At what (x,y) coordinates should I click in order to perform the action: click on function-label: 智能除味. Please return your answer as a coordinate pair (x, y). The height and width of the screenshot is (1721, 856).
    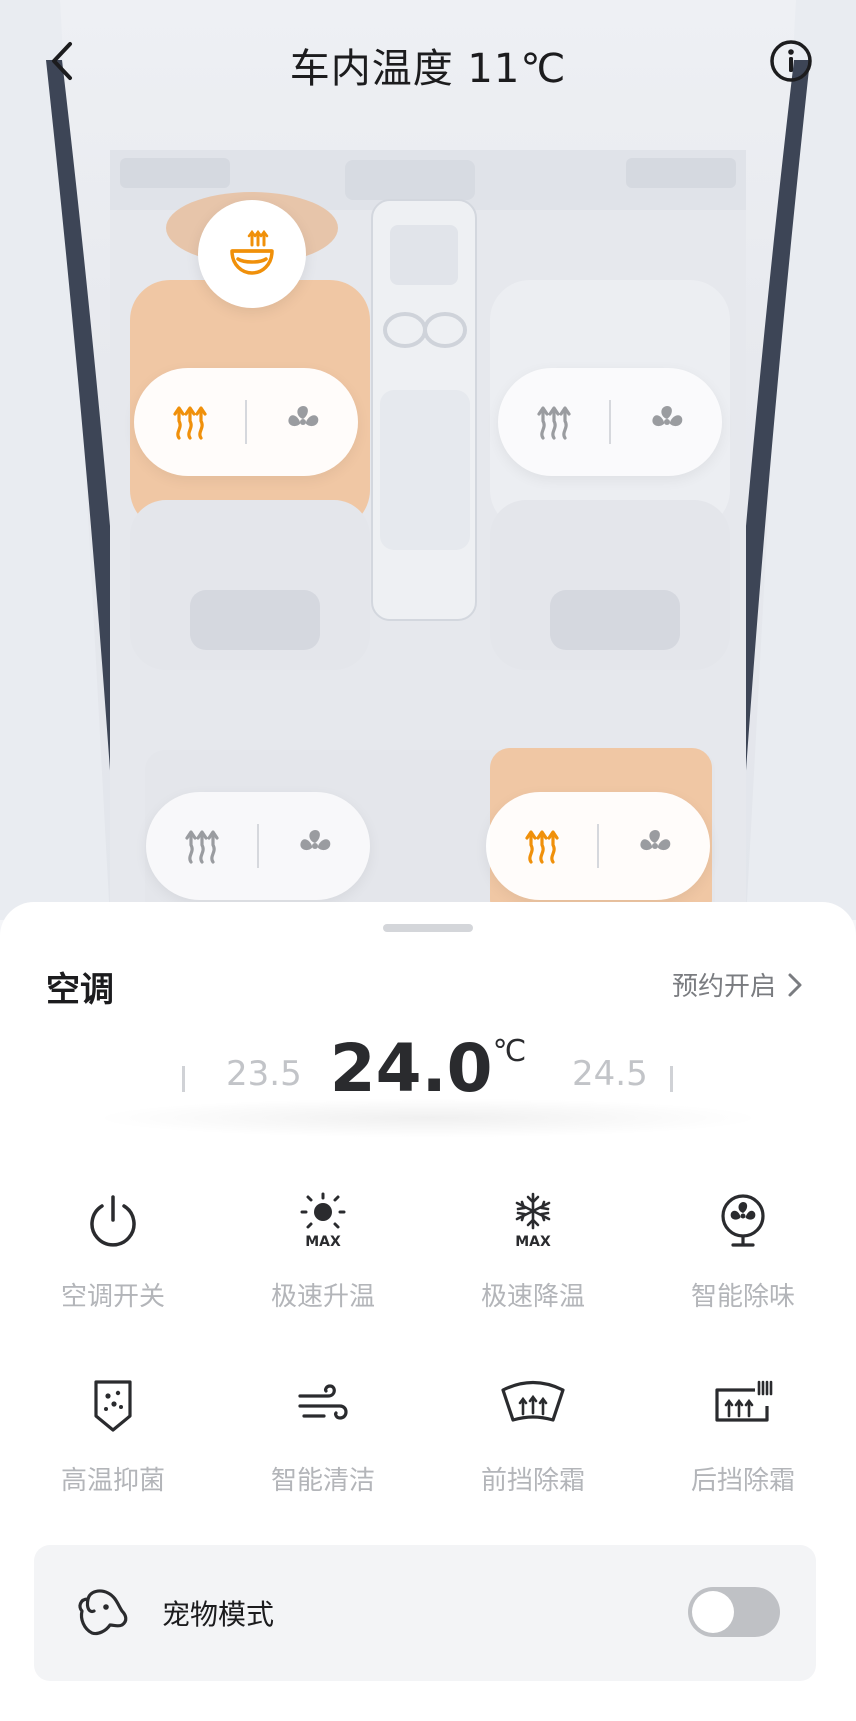
    Looking at the image, I should click on (742, 1297).